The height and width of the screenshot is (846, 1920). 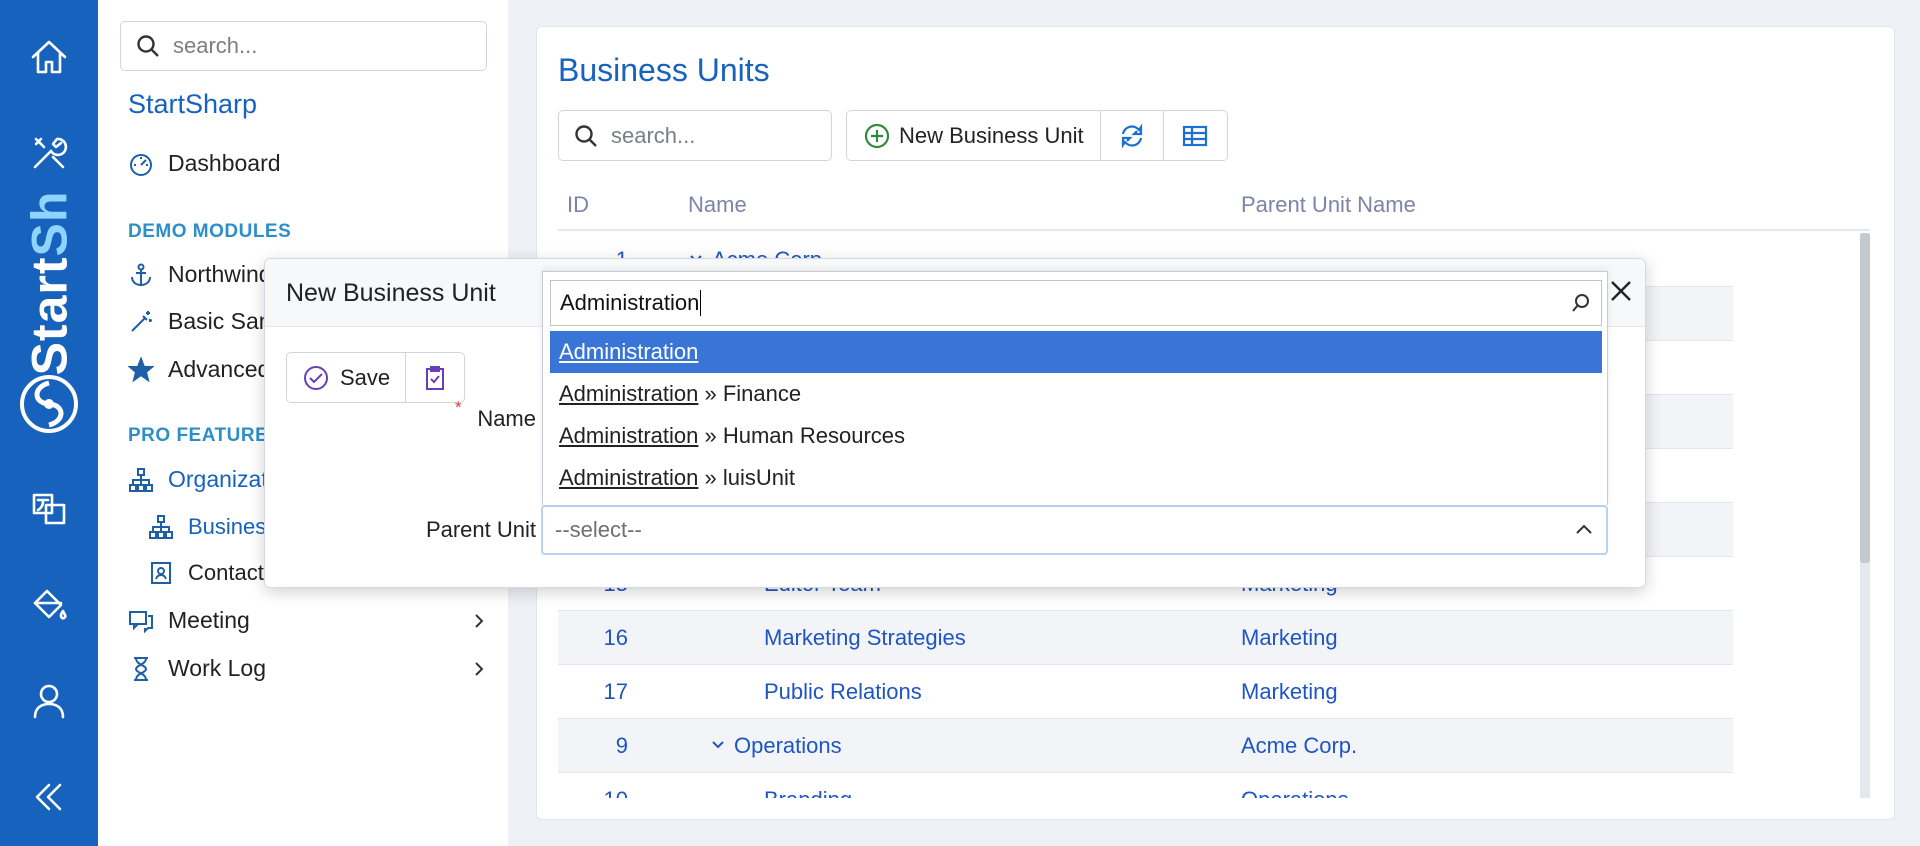 What do you see at coordinates (991, 135) in the screenshot?
I see `new-button-label: New Business Unit` at bounding box center [991, 135].